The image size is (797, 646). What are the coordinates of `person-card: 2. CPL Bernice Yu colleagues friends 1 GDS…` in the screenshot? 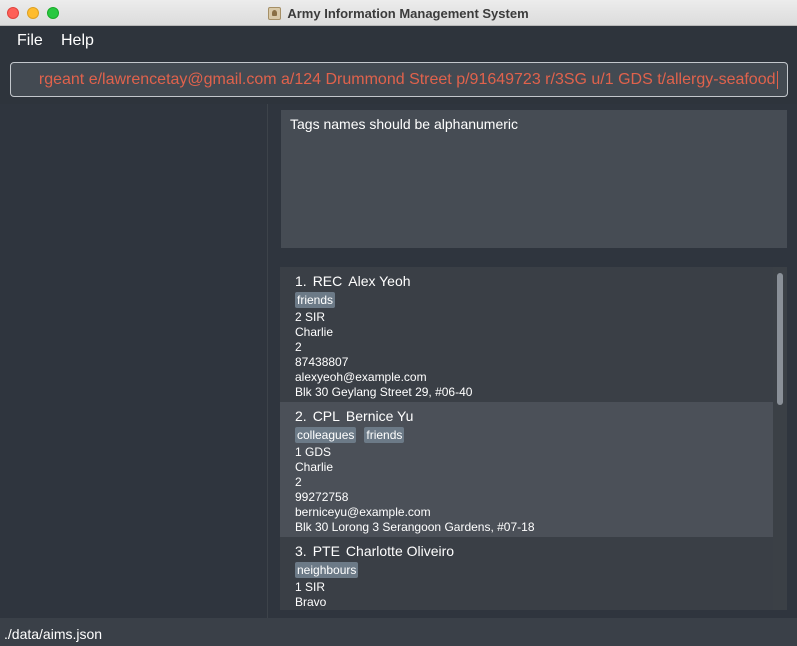 It's located at (526, 469).